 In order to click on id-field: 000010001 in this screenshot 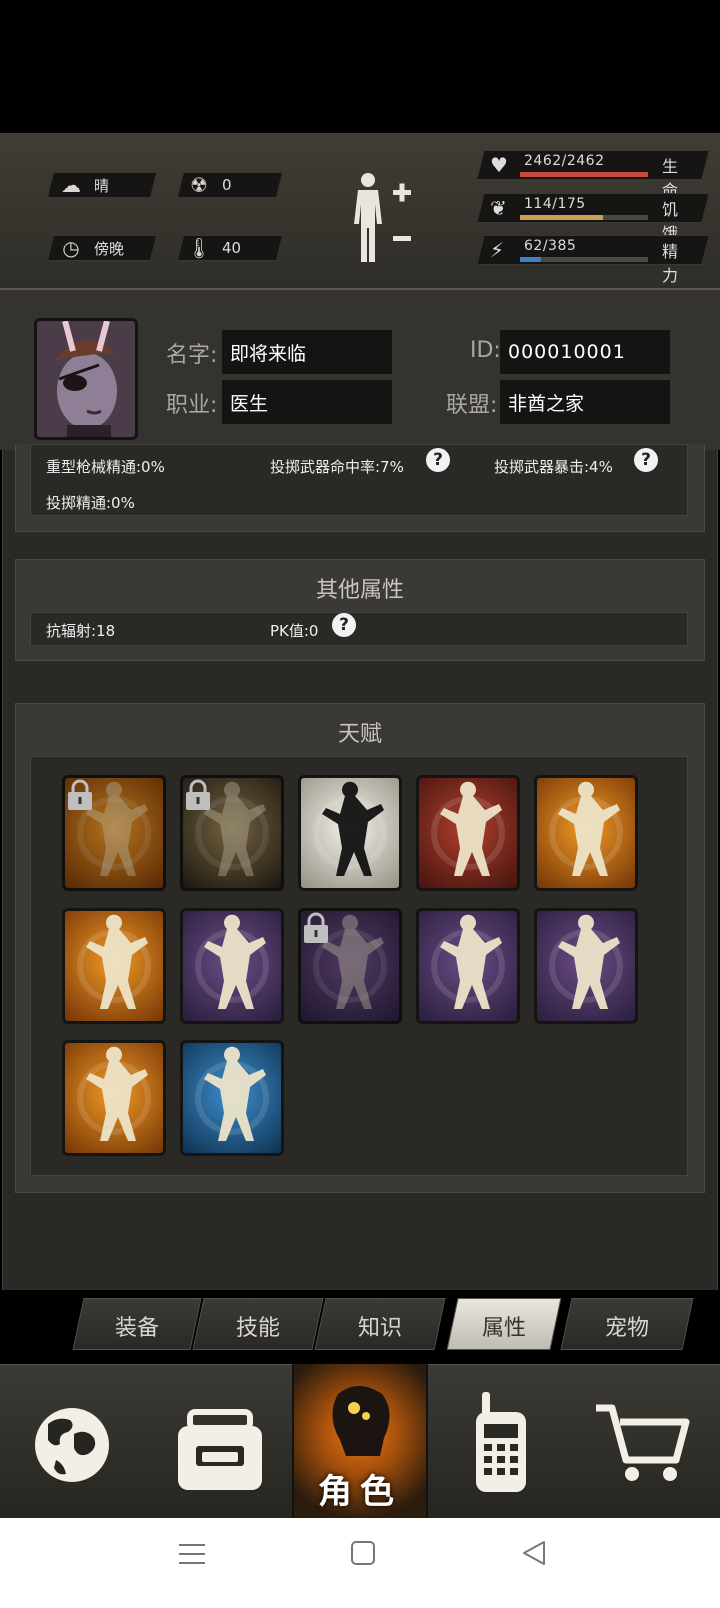, I will do `click(585, 352)`.